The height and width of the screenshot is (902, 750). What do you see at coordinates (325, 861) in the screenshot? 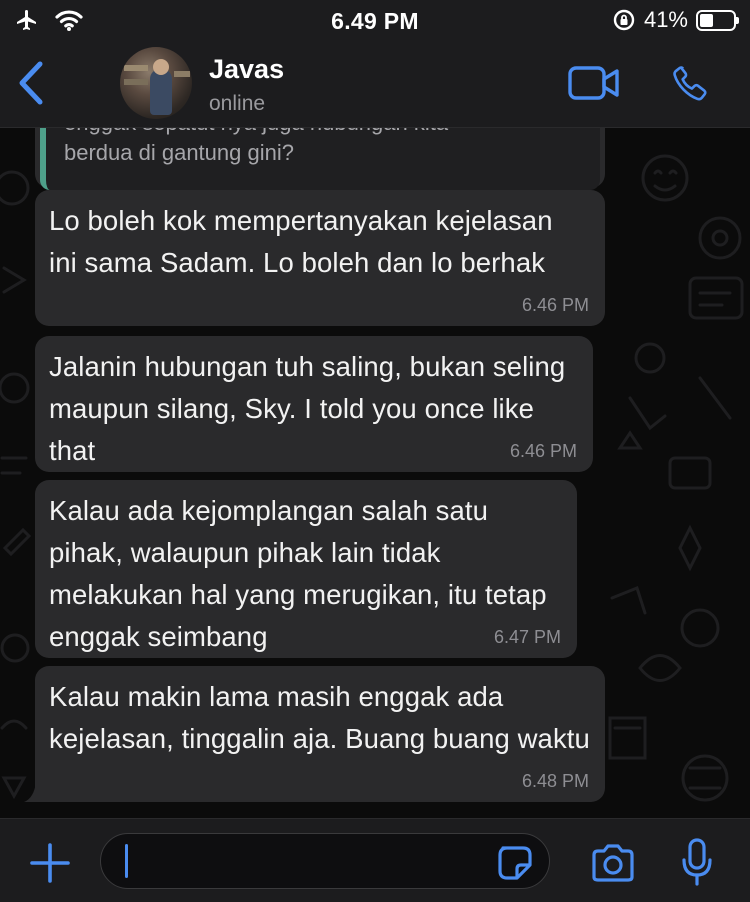
I see `message-input` at bounding box center [325, 861].